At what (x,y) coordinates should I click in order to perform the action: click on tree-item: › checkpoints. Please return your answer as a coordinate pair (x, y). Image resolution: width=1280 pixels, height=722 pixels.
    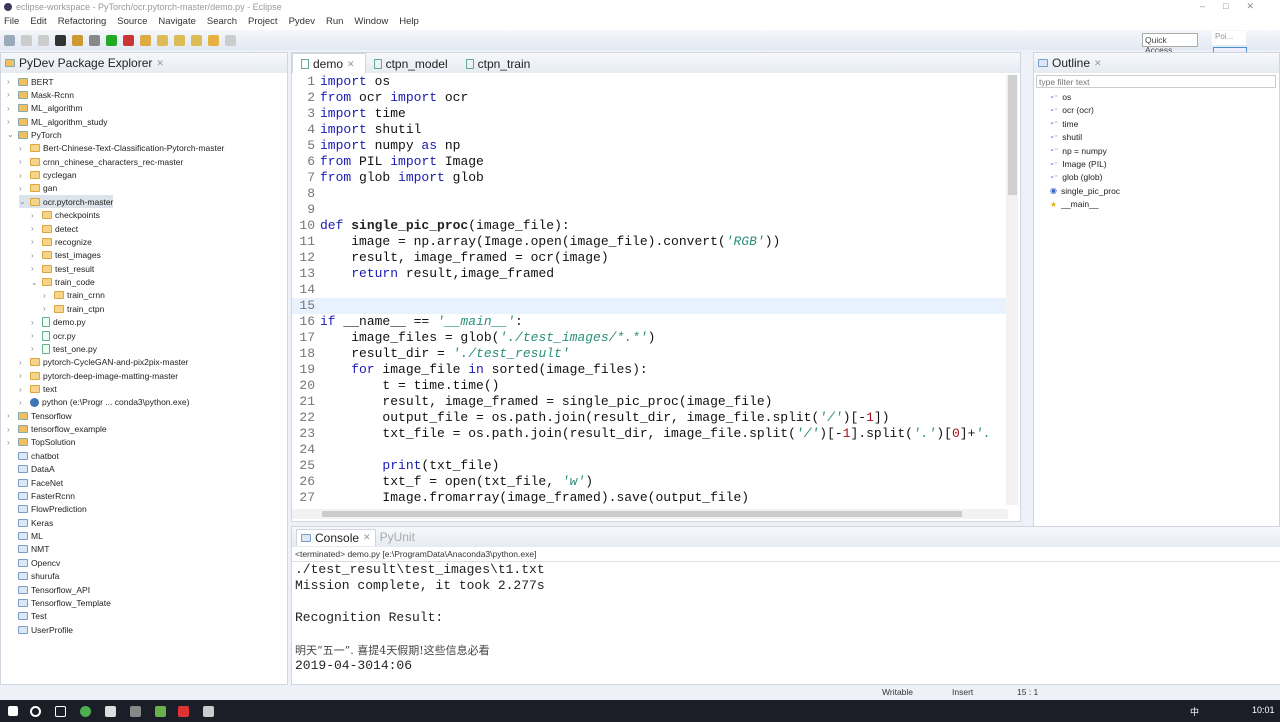
    Looking at the image, I should click on (65, 215).